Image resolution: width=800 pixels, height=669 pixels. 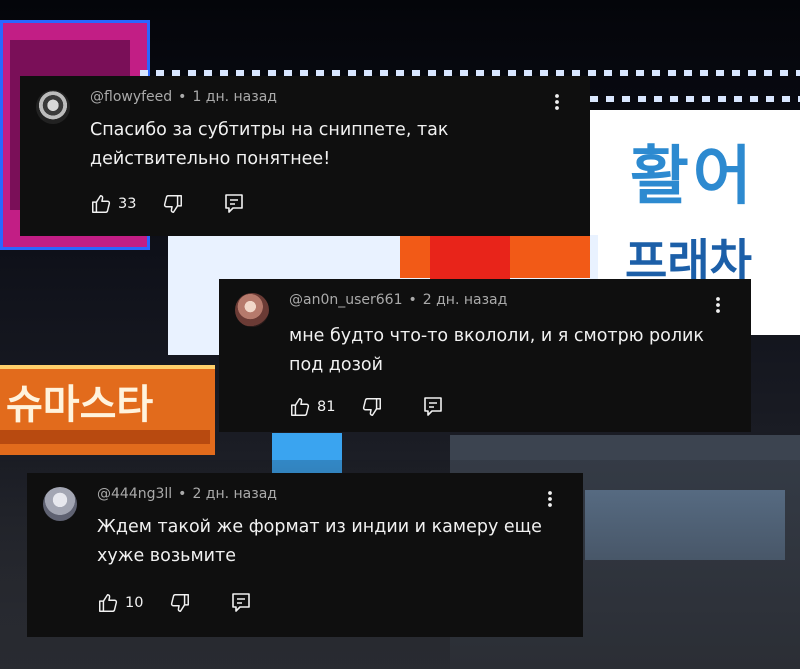 I want to click on billboard-text: 활어, so click(x=693, y=177).